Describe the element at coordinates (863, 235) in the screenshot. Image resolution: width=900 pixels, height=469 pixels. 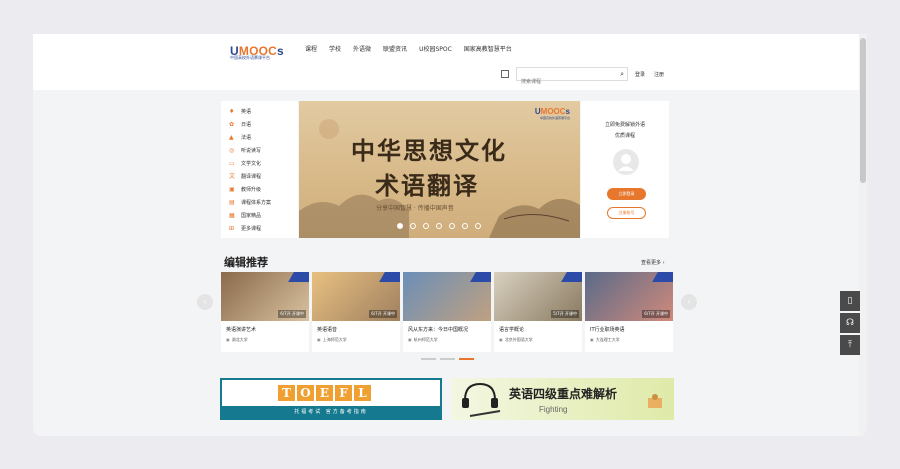
I see `page-scrollbar` at that location.